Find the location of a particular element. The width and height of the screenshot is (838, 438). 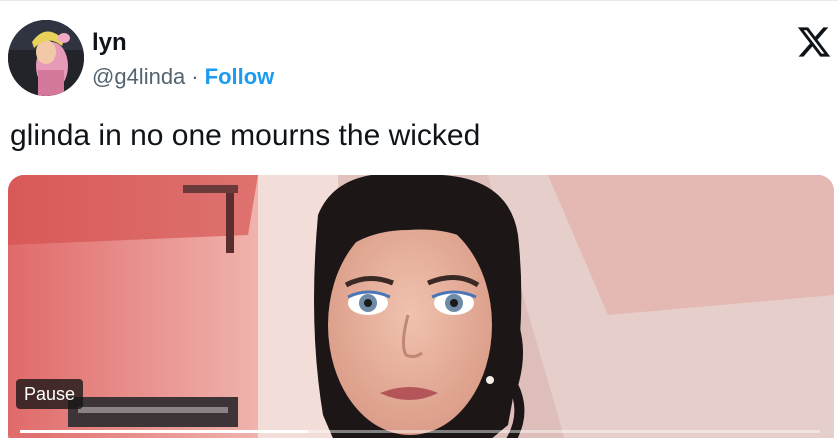

video-progress-bar is located at coordinates (420, 431).